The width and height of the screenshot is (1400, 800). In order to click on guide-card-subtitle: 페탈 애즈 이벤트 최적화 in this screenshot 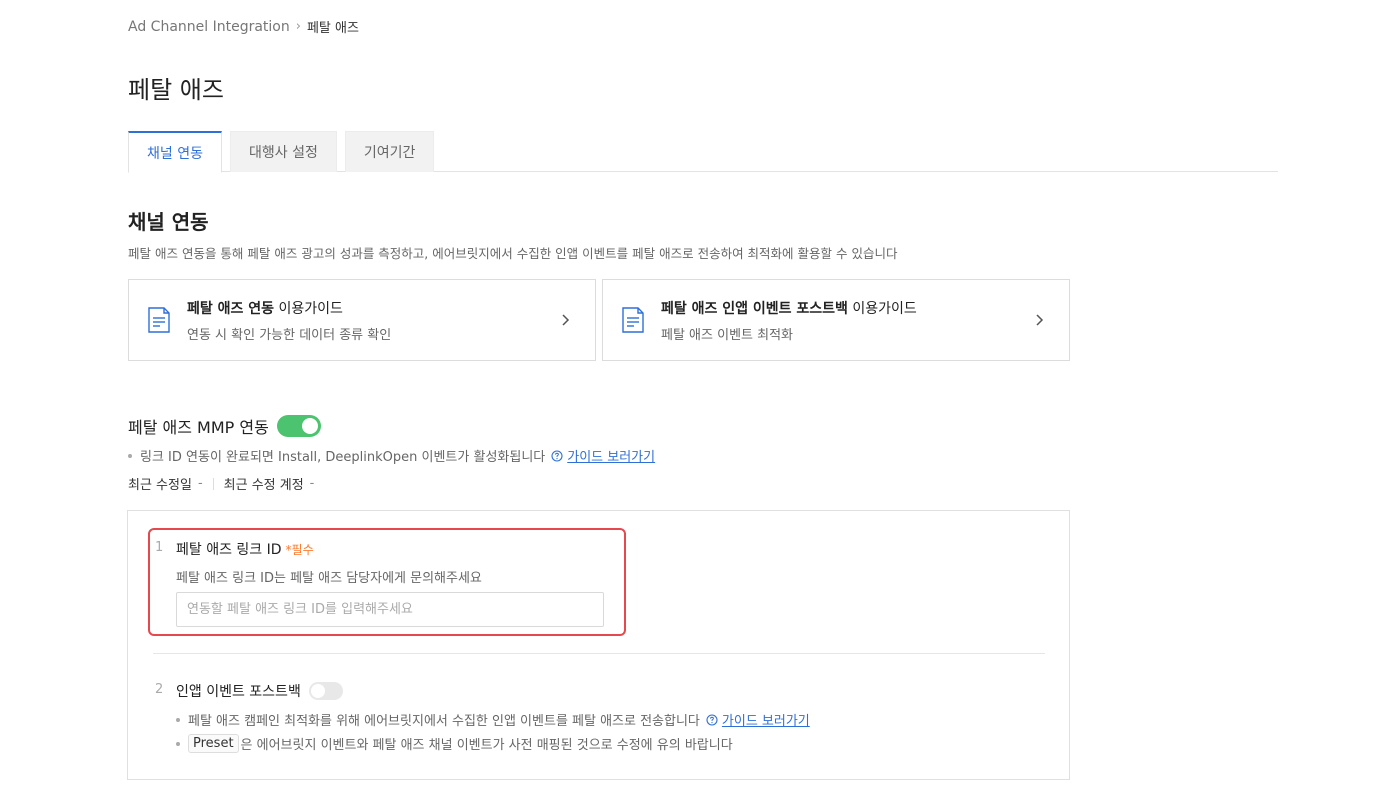, I will do `click(727, 335)`.